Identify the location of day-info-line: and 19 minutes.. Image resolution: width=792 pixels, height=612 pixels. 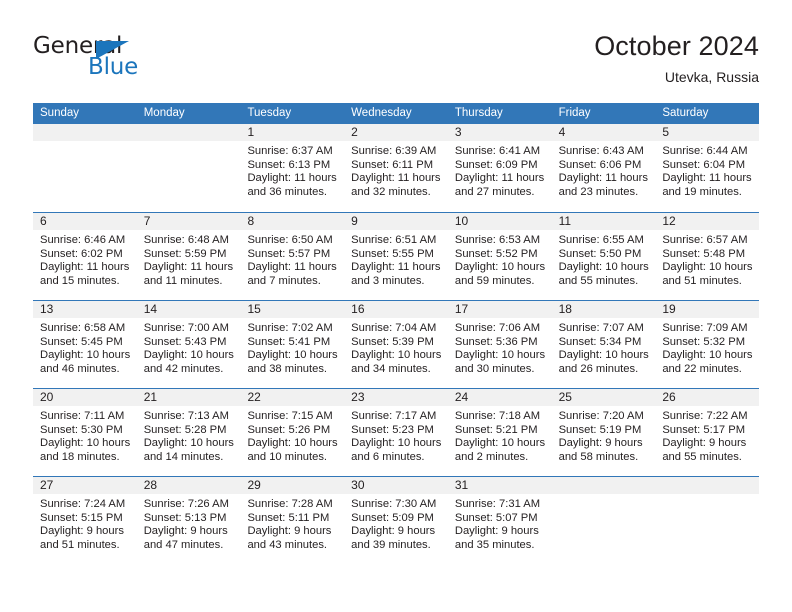
(702, 191).